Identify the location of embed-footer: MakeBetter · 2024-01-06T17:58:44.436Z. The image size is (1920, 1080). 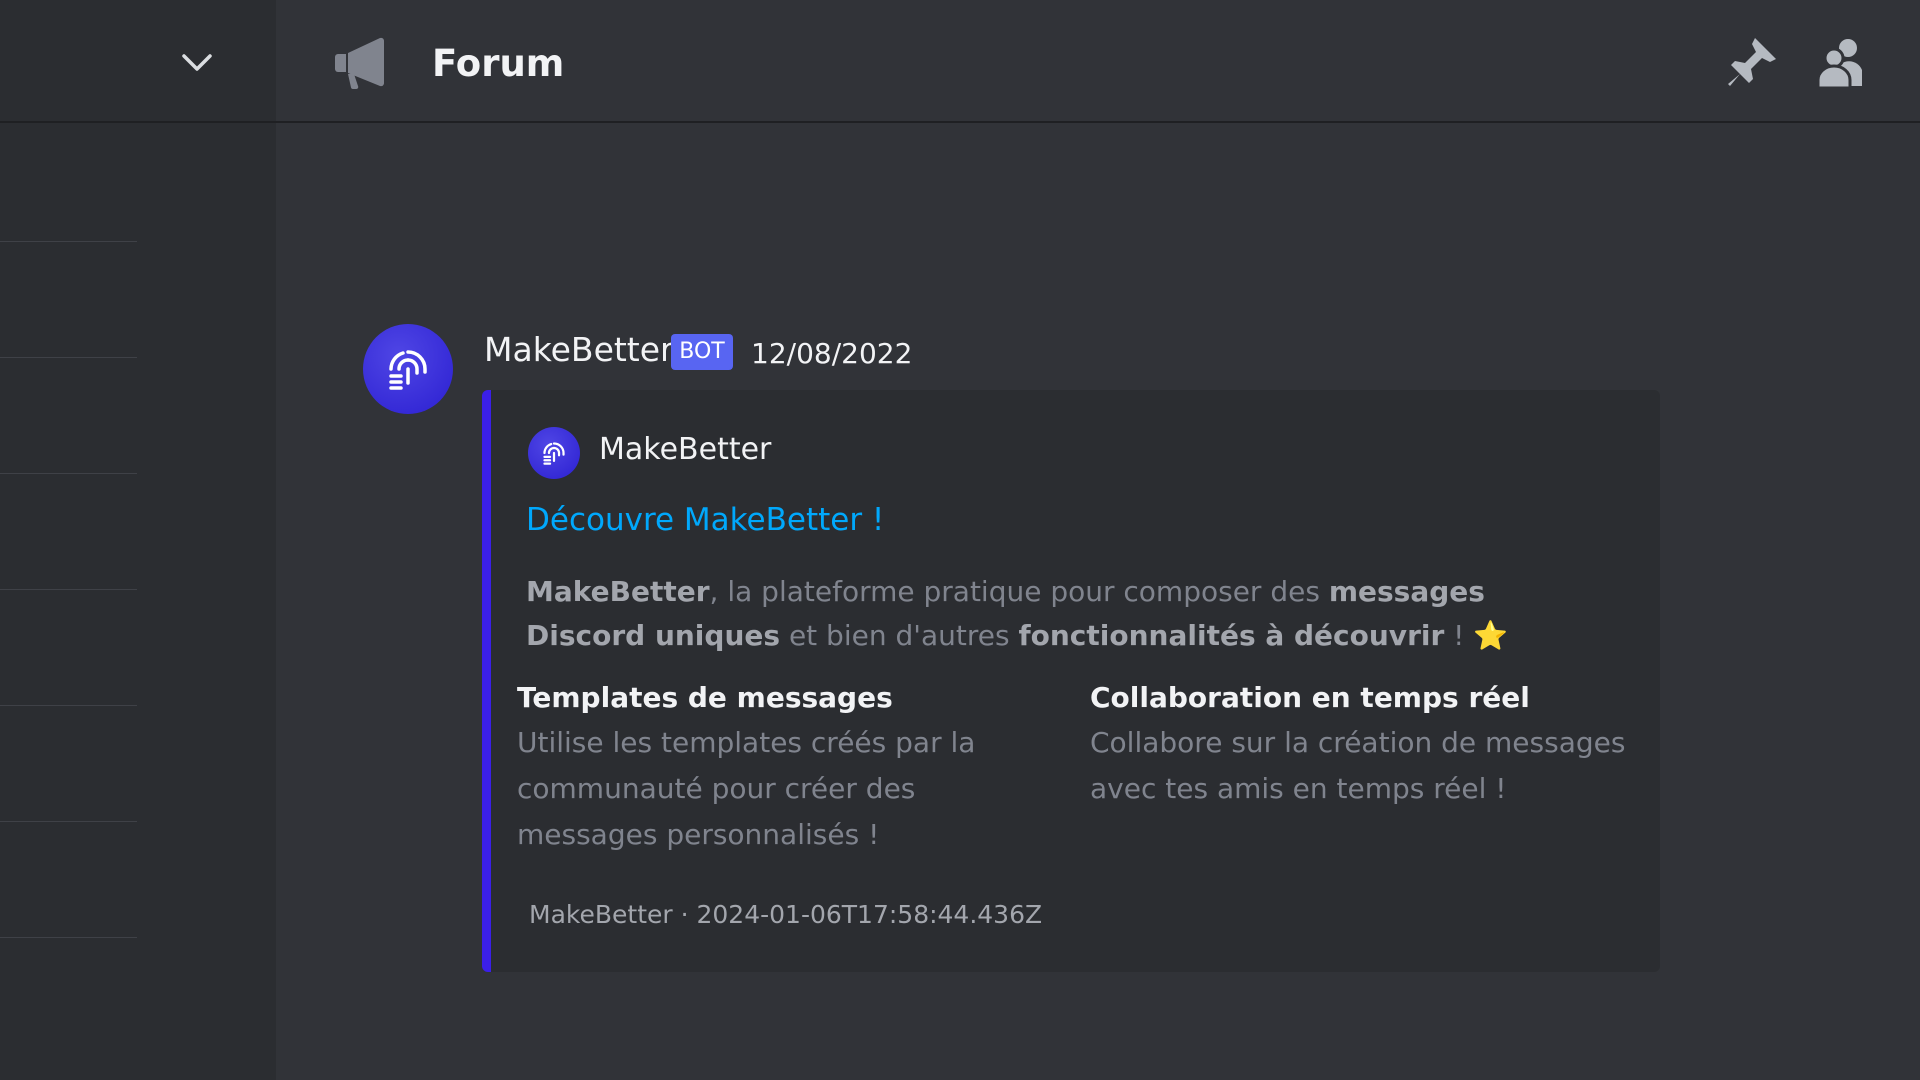
(786, 914).